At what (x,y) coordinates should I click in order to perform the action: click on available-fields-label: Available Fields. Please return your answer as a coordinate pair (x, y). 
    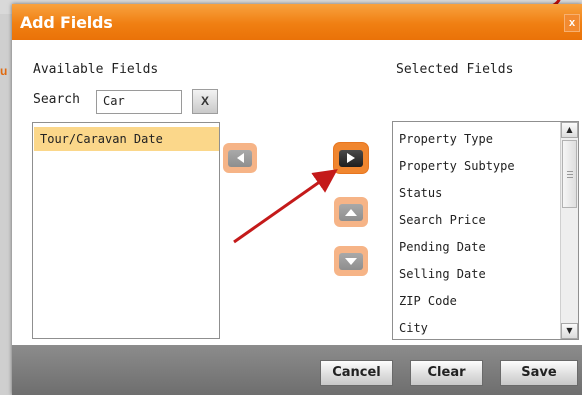
    Looking at the image, I should click on (96, 69).